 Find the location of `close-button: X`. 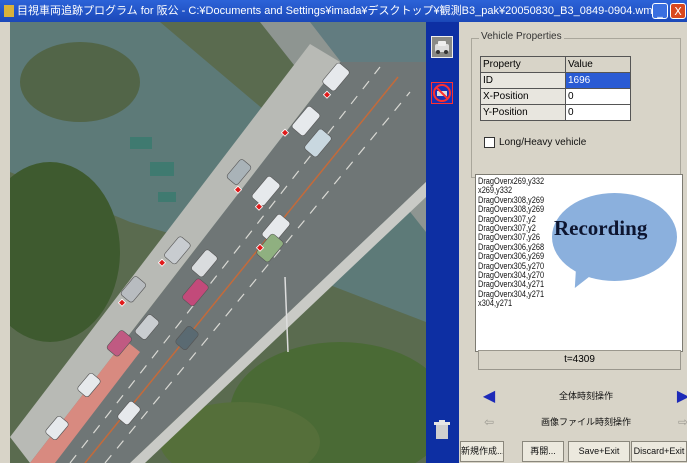

close-button: X is located at coordinates (678, 11).